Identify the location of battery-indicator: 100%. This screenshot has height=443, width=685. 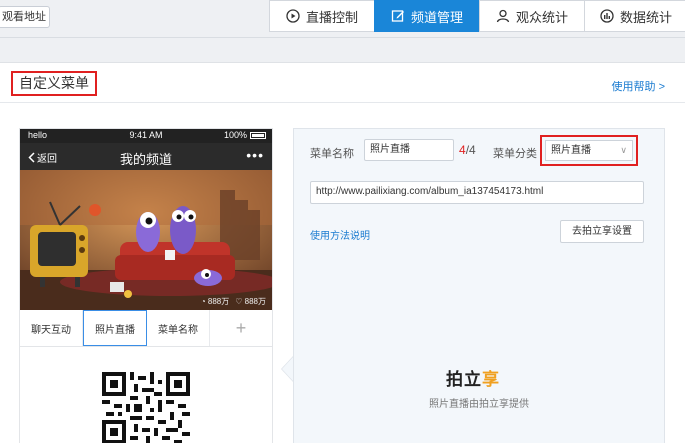
(245, 135).